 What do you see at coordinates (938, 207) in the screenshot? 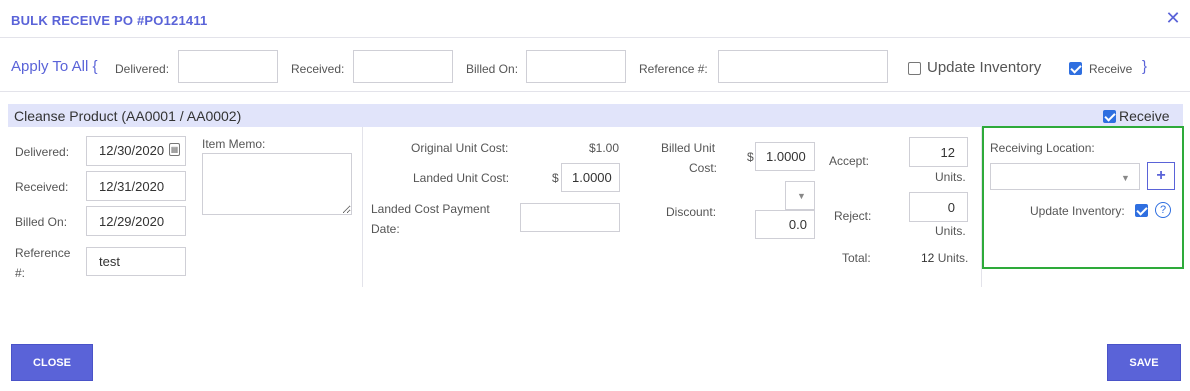
I see `reject-input` at bounding box center [938, 207].